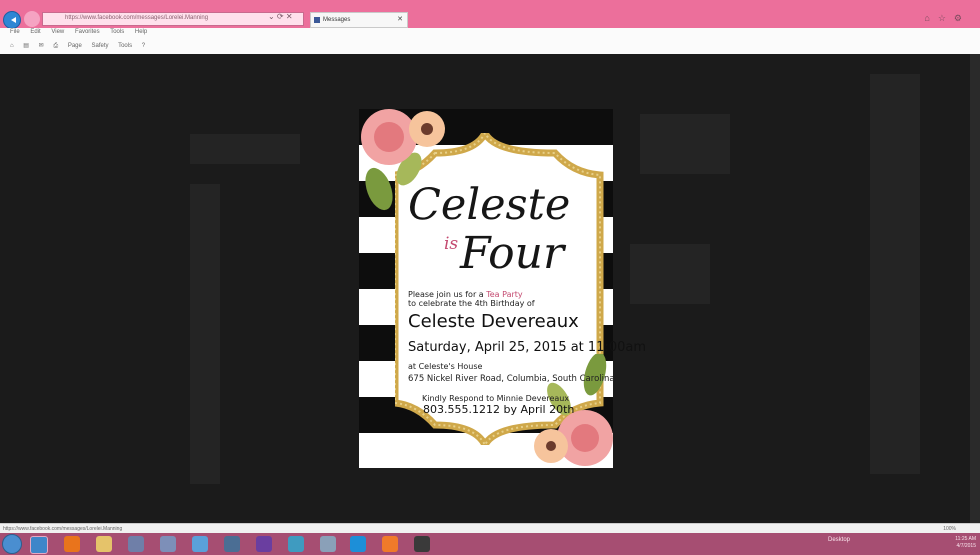  I want to click on desktop-label: Desktop, so click(839, 540).